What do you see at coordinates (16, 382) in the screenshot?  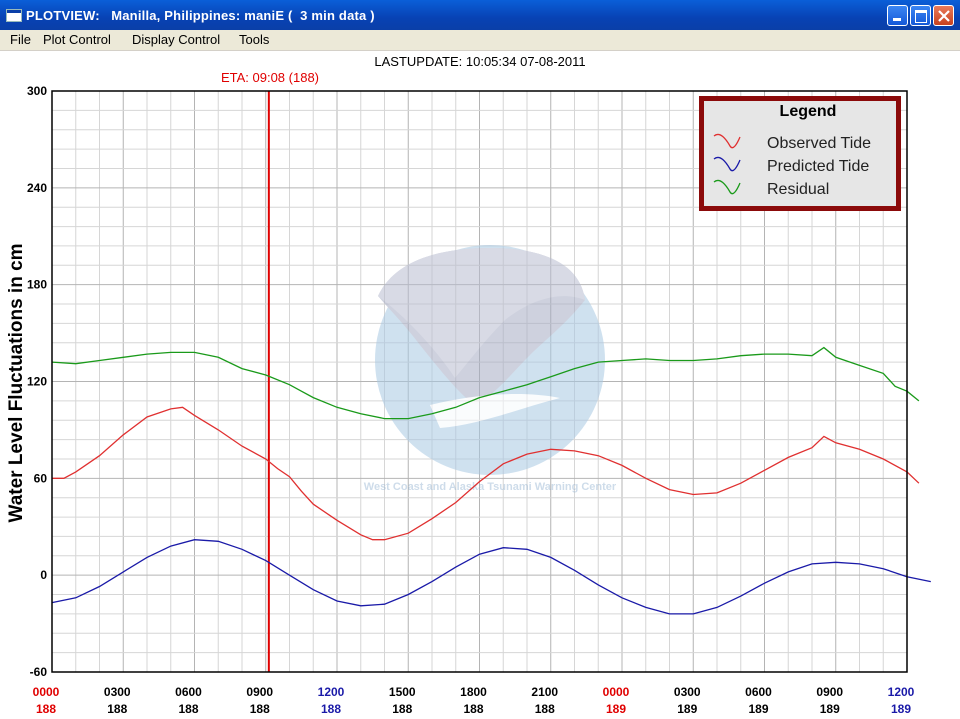 I see `y-axis-label: Water Level Fluctuations in cm` at bounding box center [16, 382].